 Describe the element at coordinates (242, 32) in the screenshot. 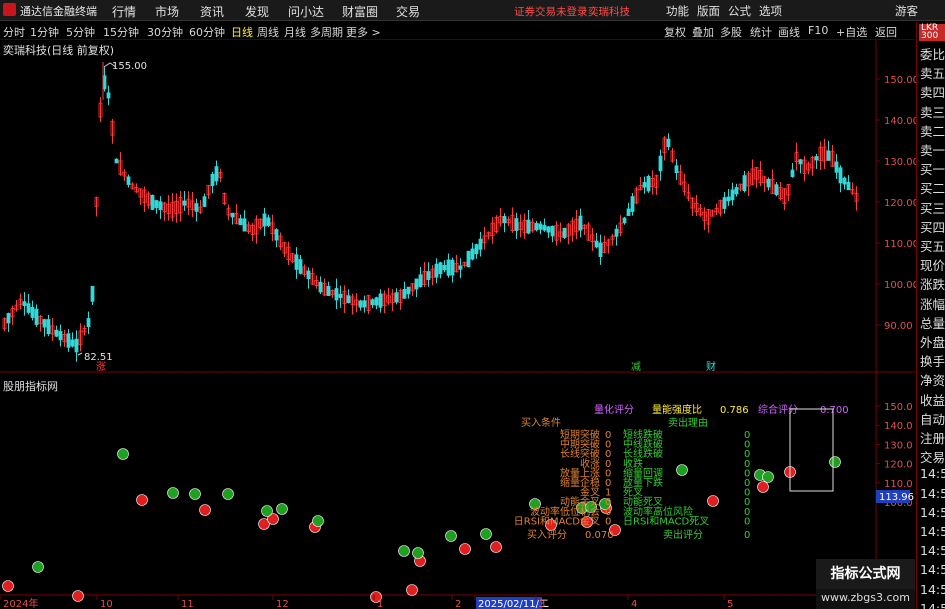

I see `period-daily: 日线` at that location.